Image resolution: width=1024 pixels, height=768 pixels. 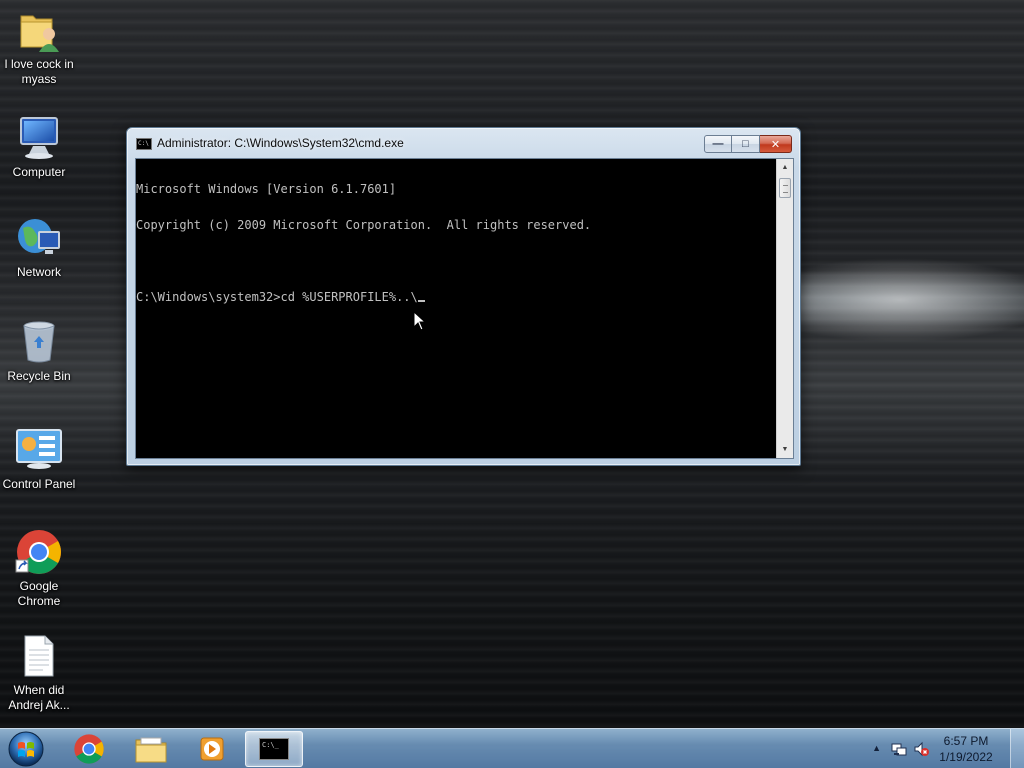 What do you see at coordinates (420, 321) in the screenshot?
I see `mouse-pointer-icon` at bounding box center [420, 321].